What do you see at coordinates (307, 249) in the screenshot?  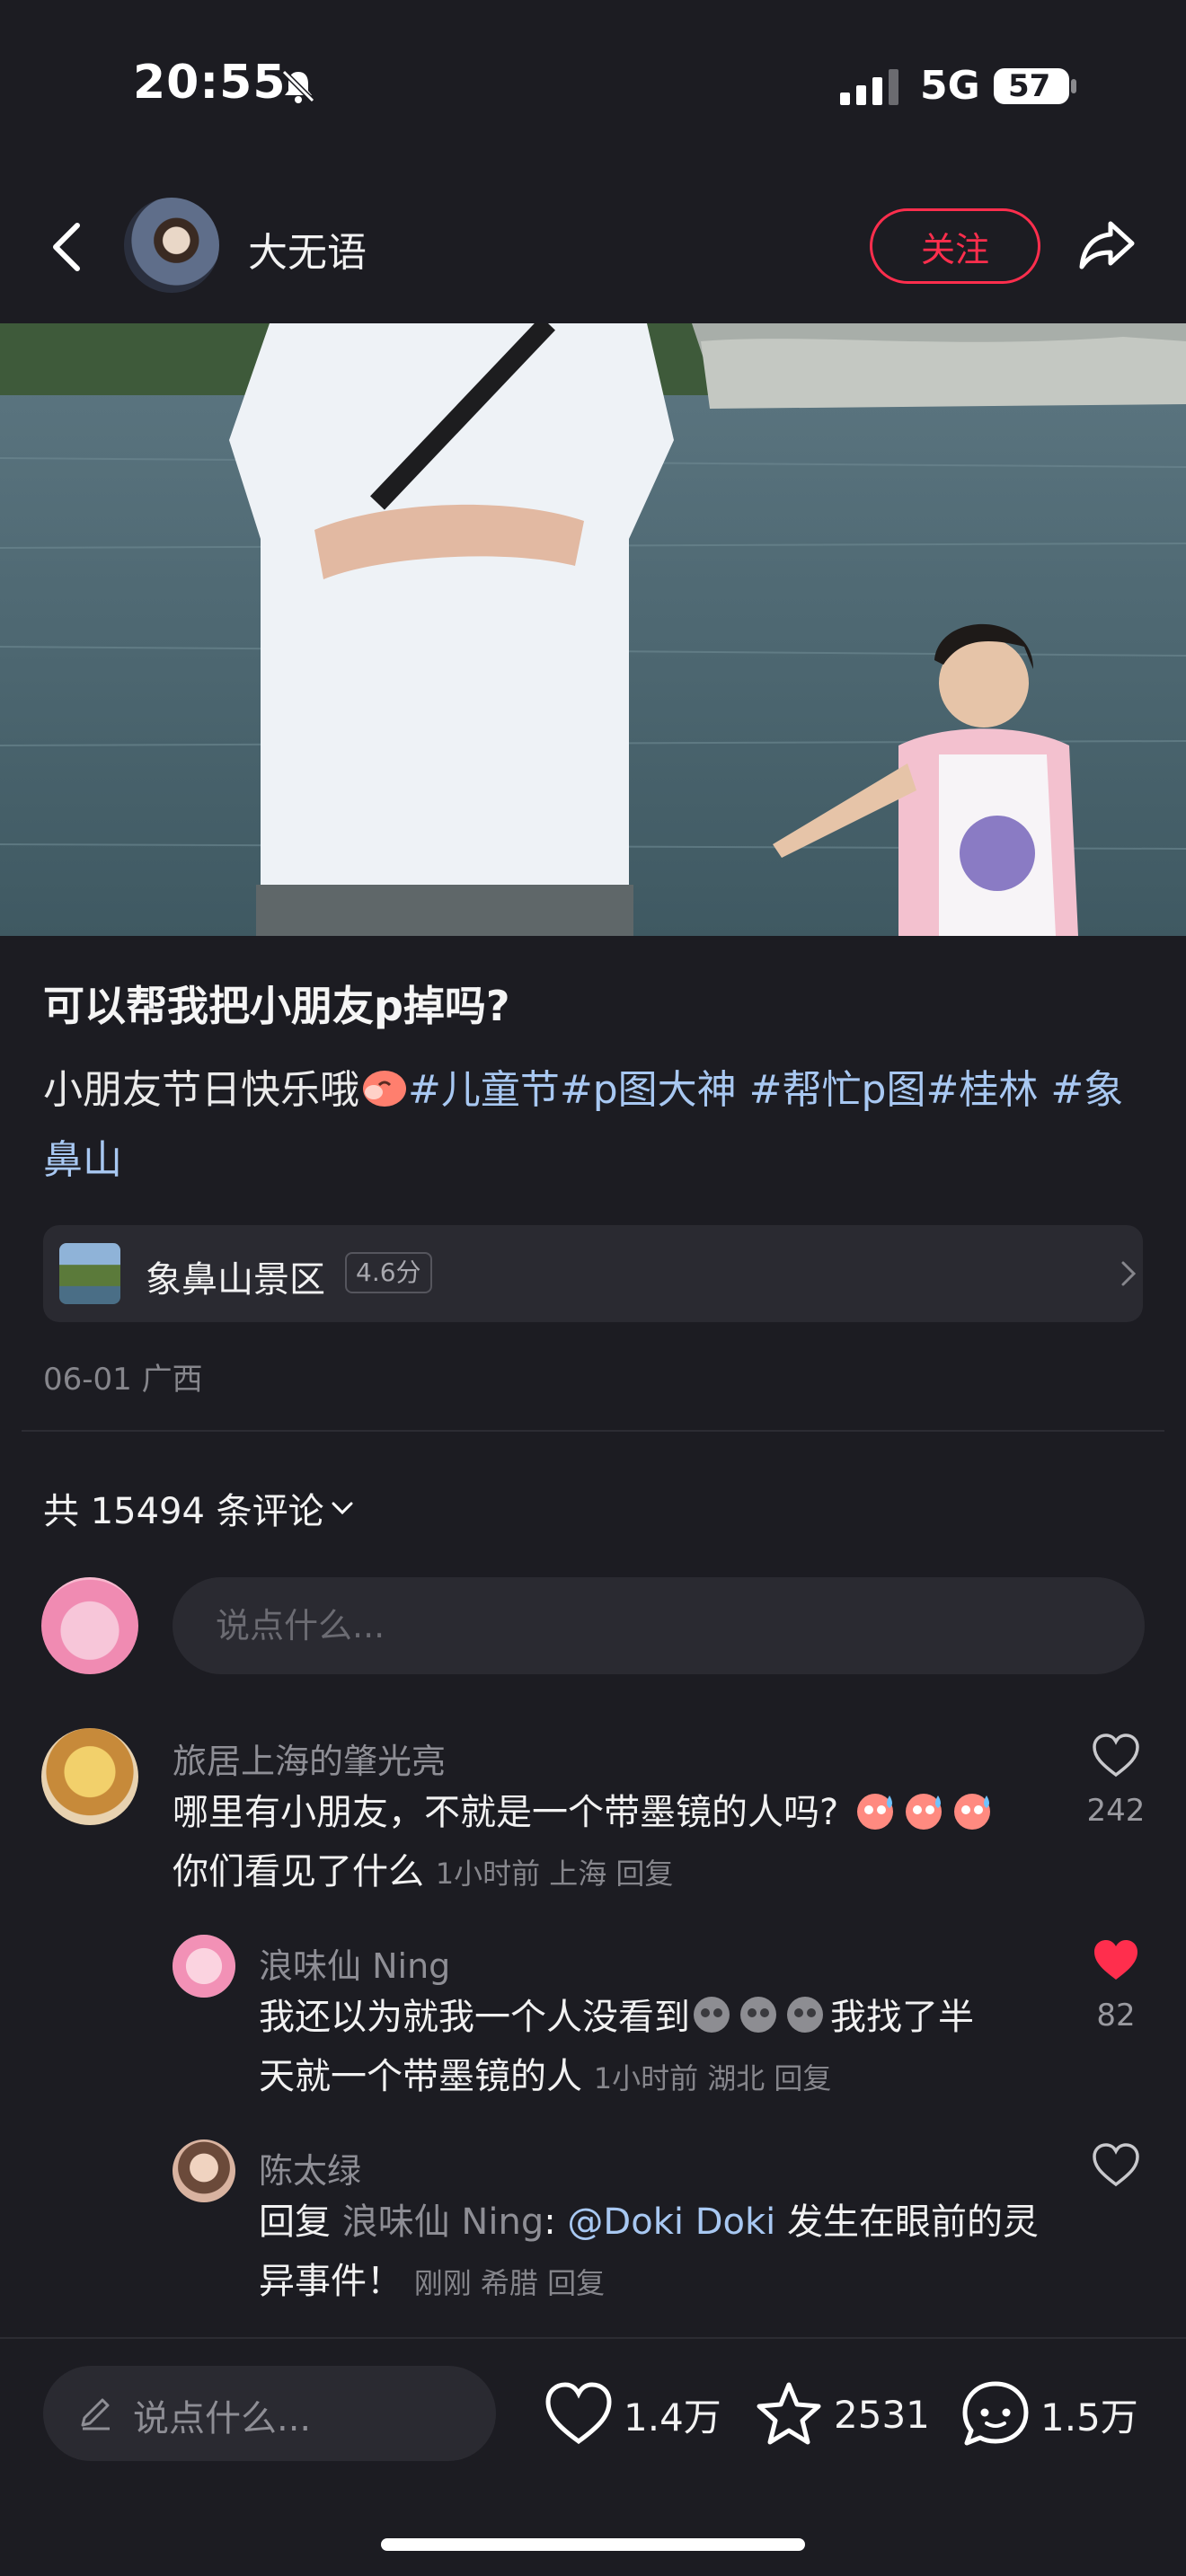 I see `author-name: 大无语` at bounding box center [307, 249].